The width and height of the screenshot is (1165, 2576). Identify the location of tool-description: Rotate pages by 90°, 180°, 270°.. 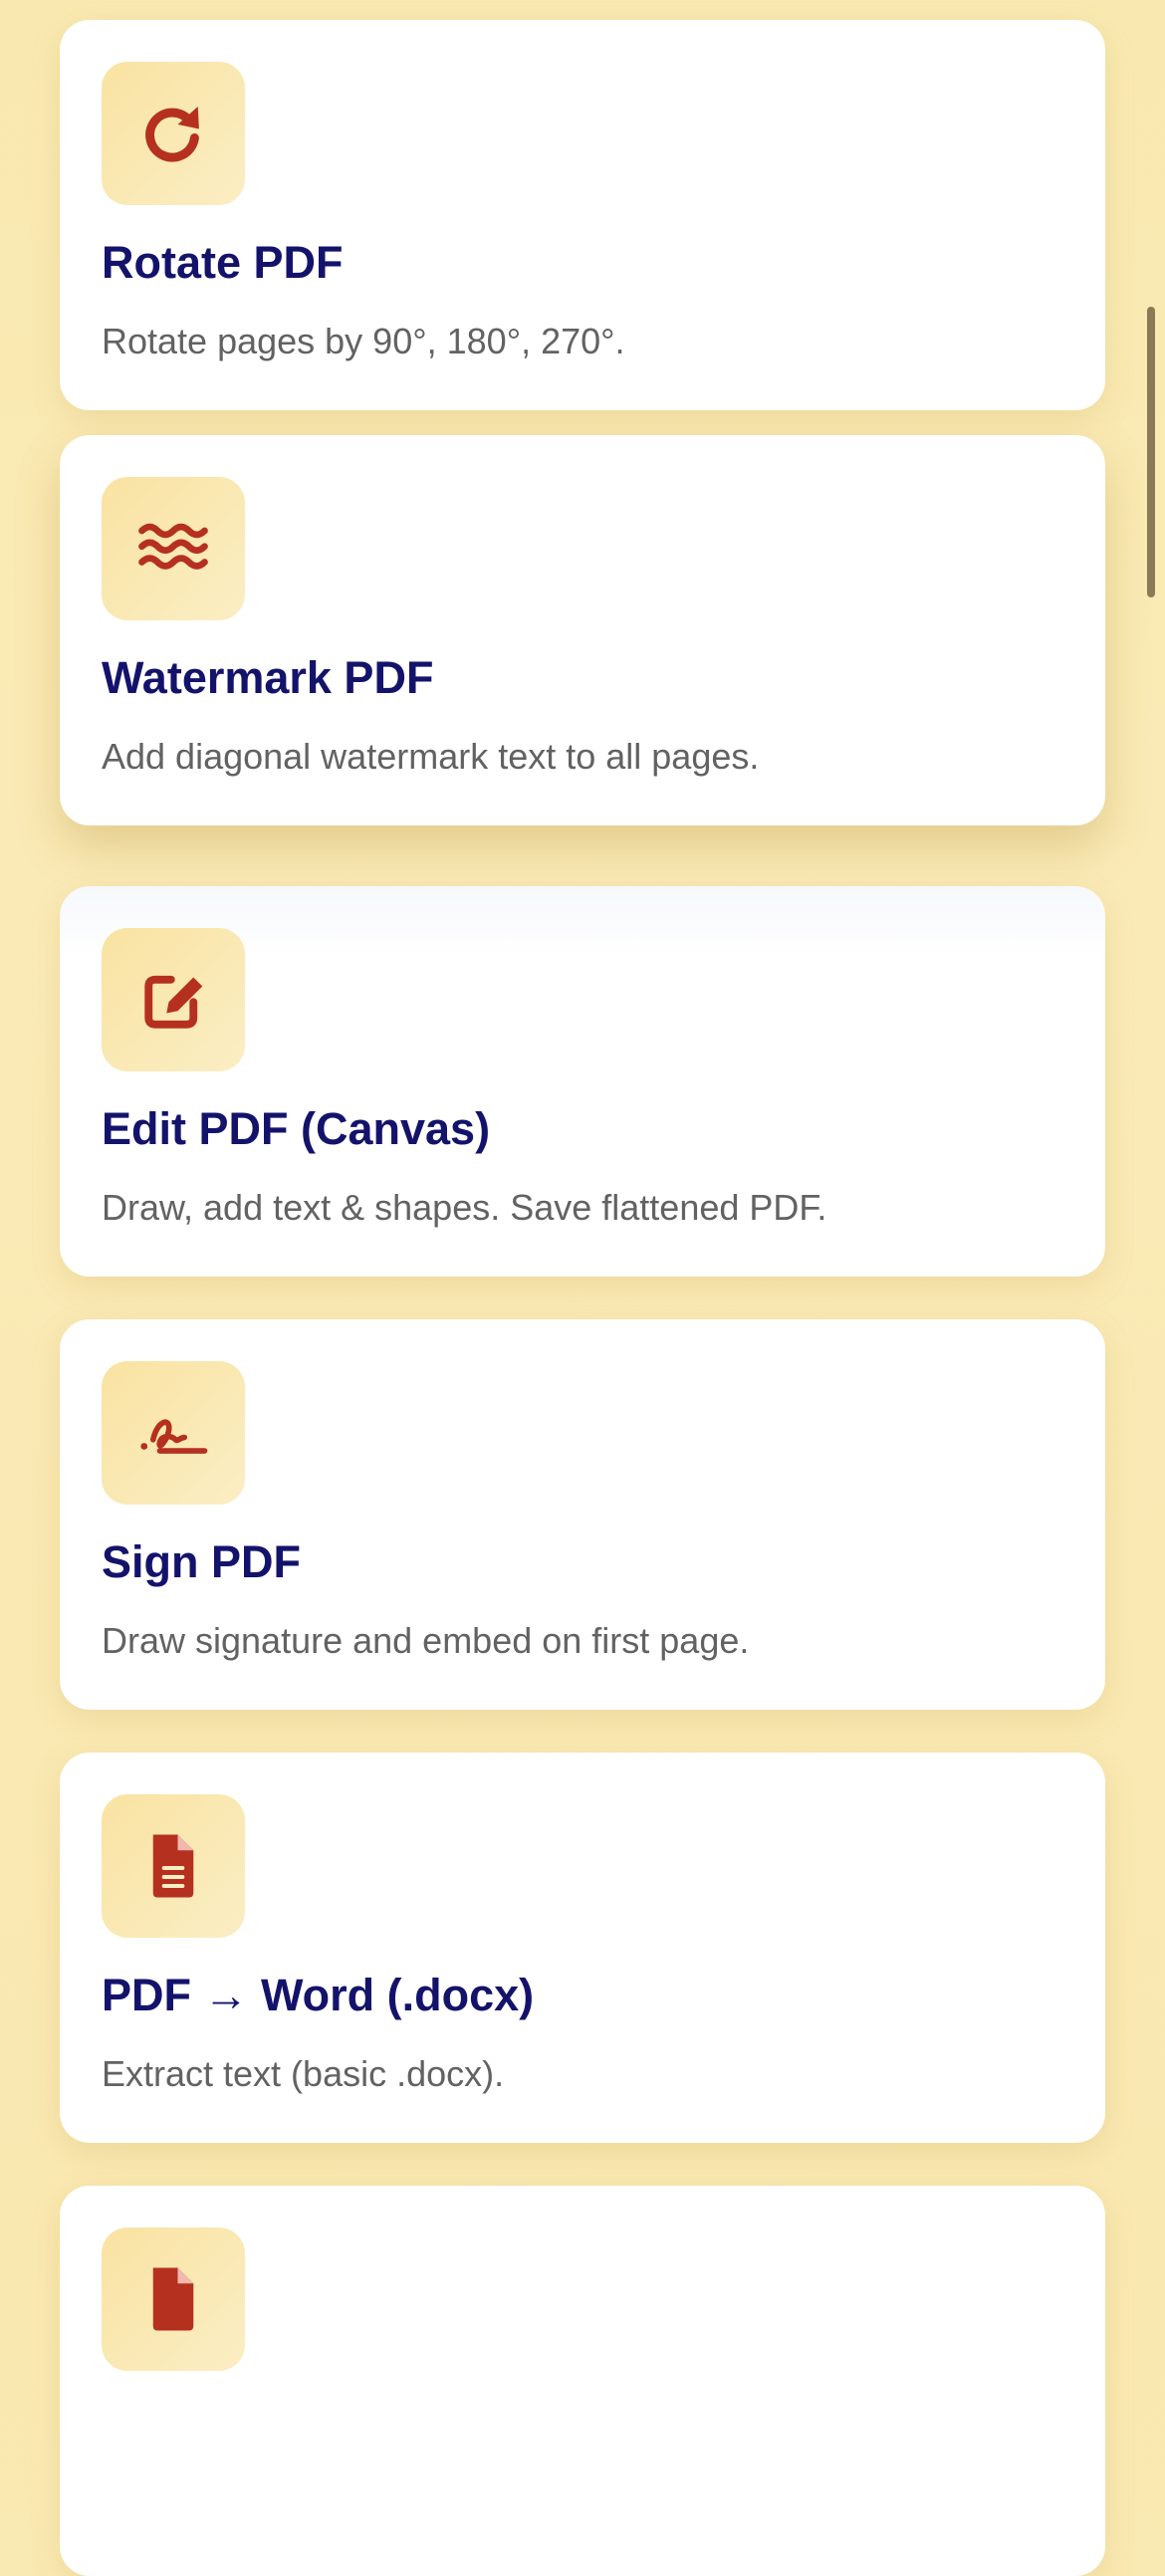
(363, 341).